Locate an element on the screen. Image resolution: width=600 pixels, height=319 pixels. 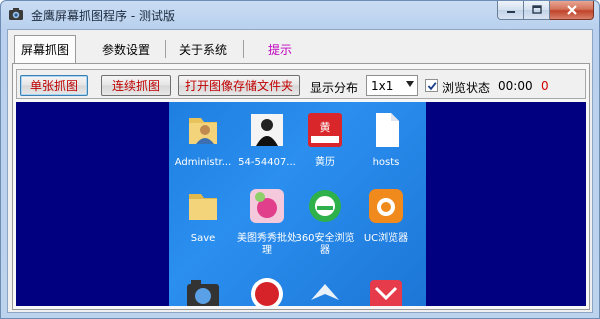
tab-about: 关于系统 is located at coordinates (203, 49).